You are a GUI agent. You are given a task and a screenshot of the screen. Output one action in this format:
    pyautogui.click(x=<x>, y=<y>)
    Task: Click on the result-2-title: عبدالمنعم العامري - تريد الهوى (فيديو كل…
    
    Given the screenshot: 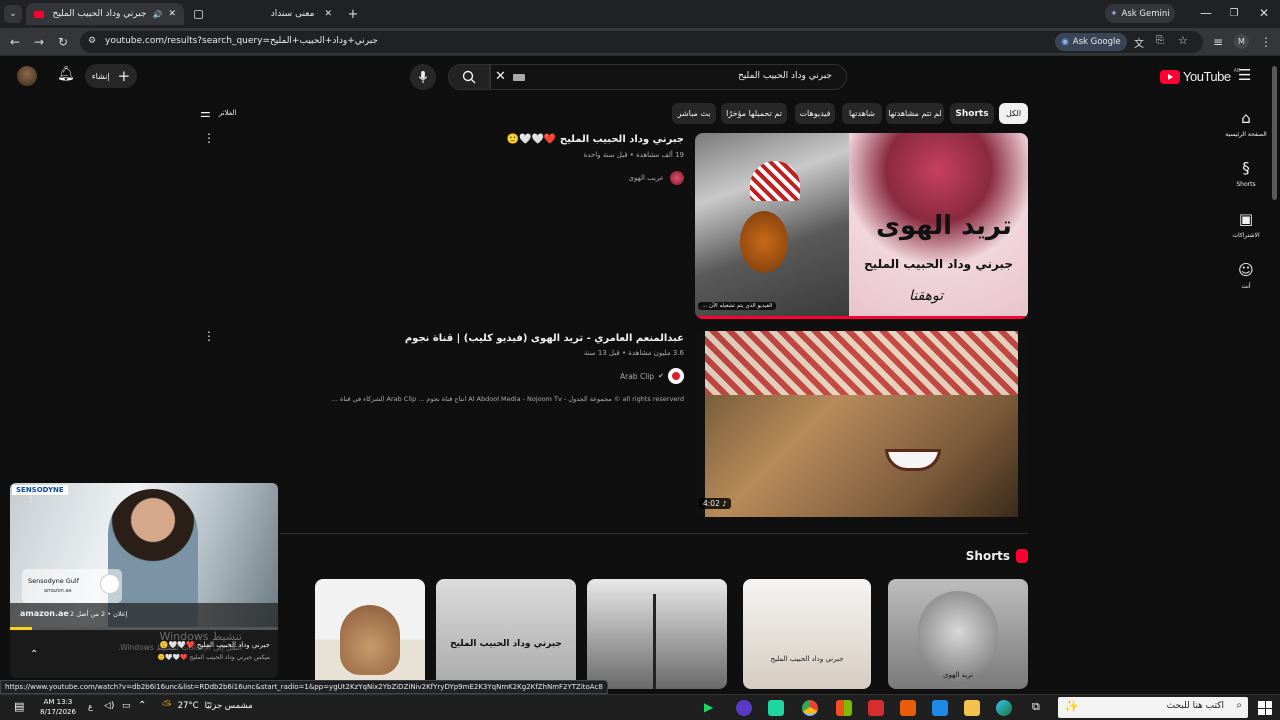 What is the action you would take?
    pyautogui.click(x=532, y=338)
    